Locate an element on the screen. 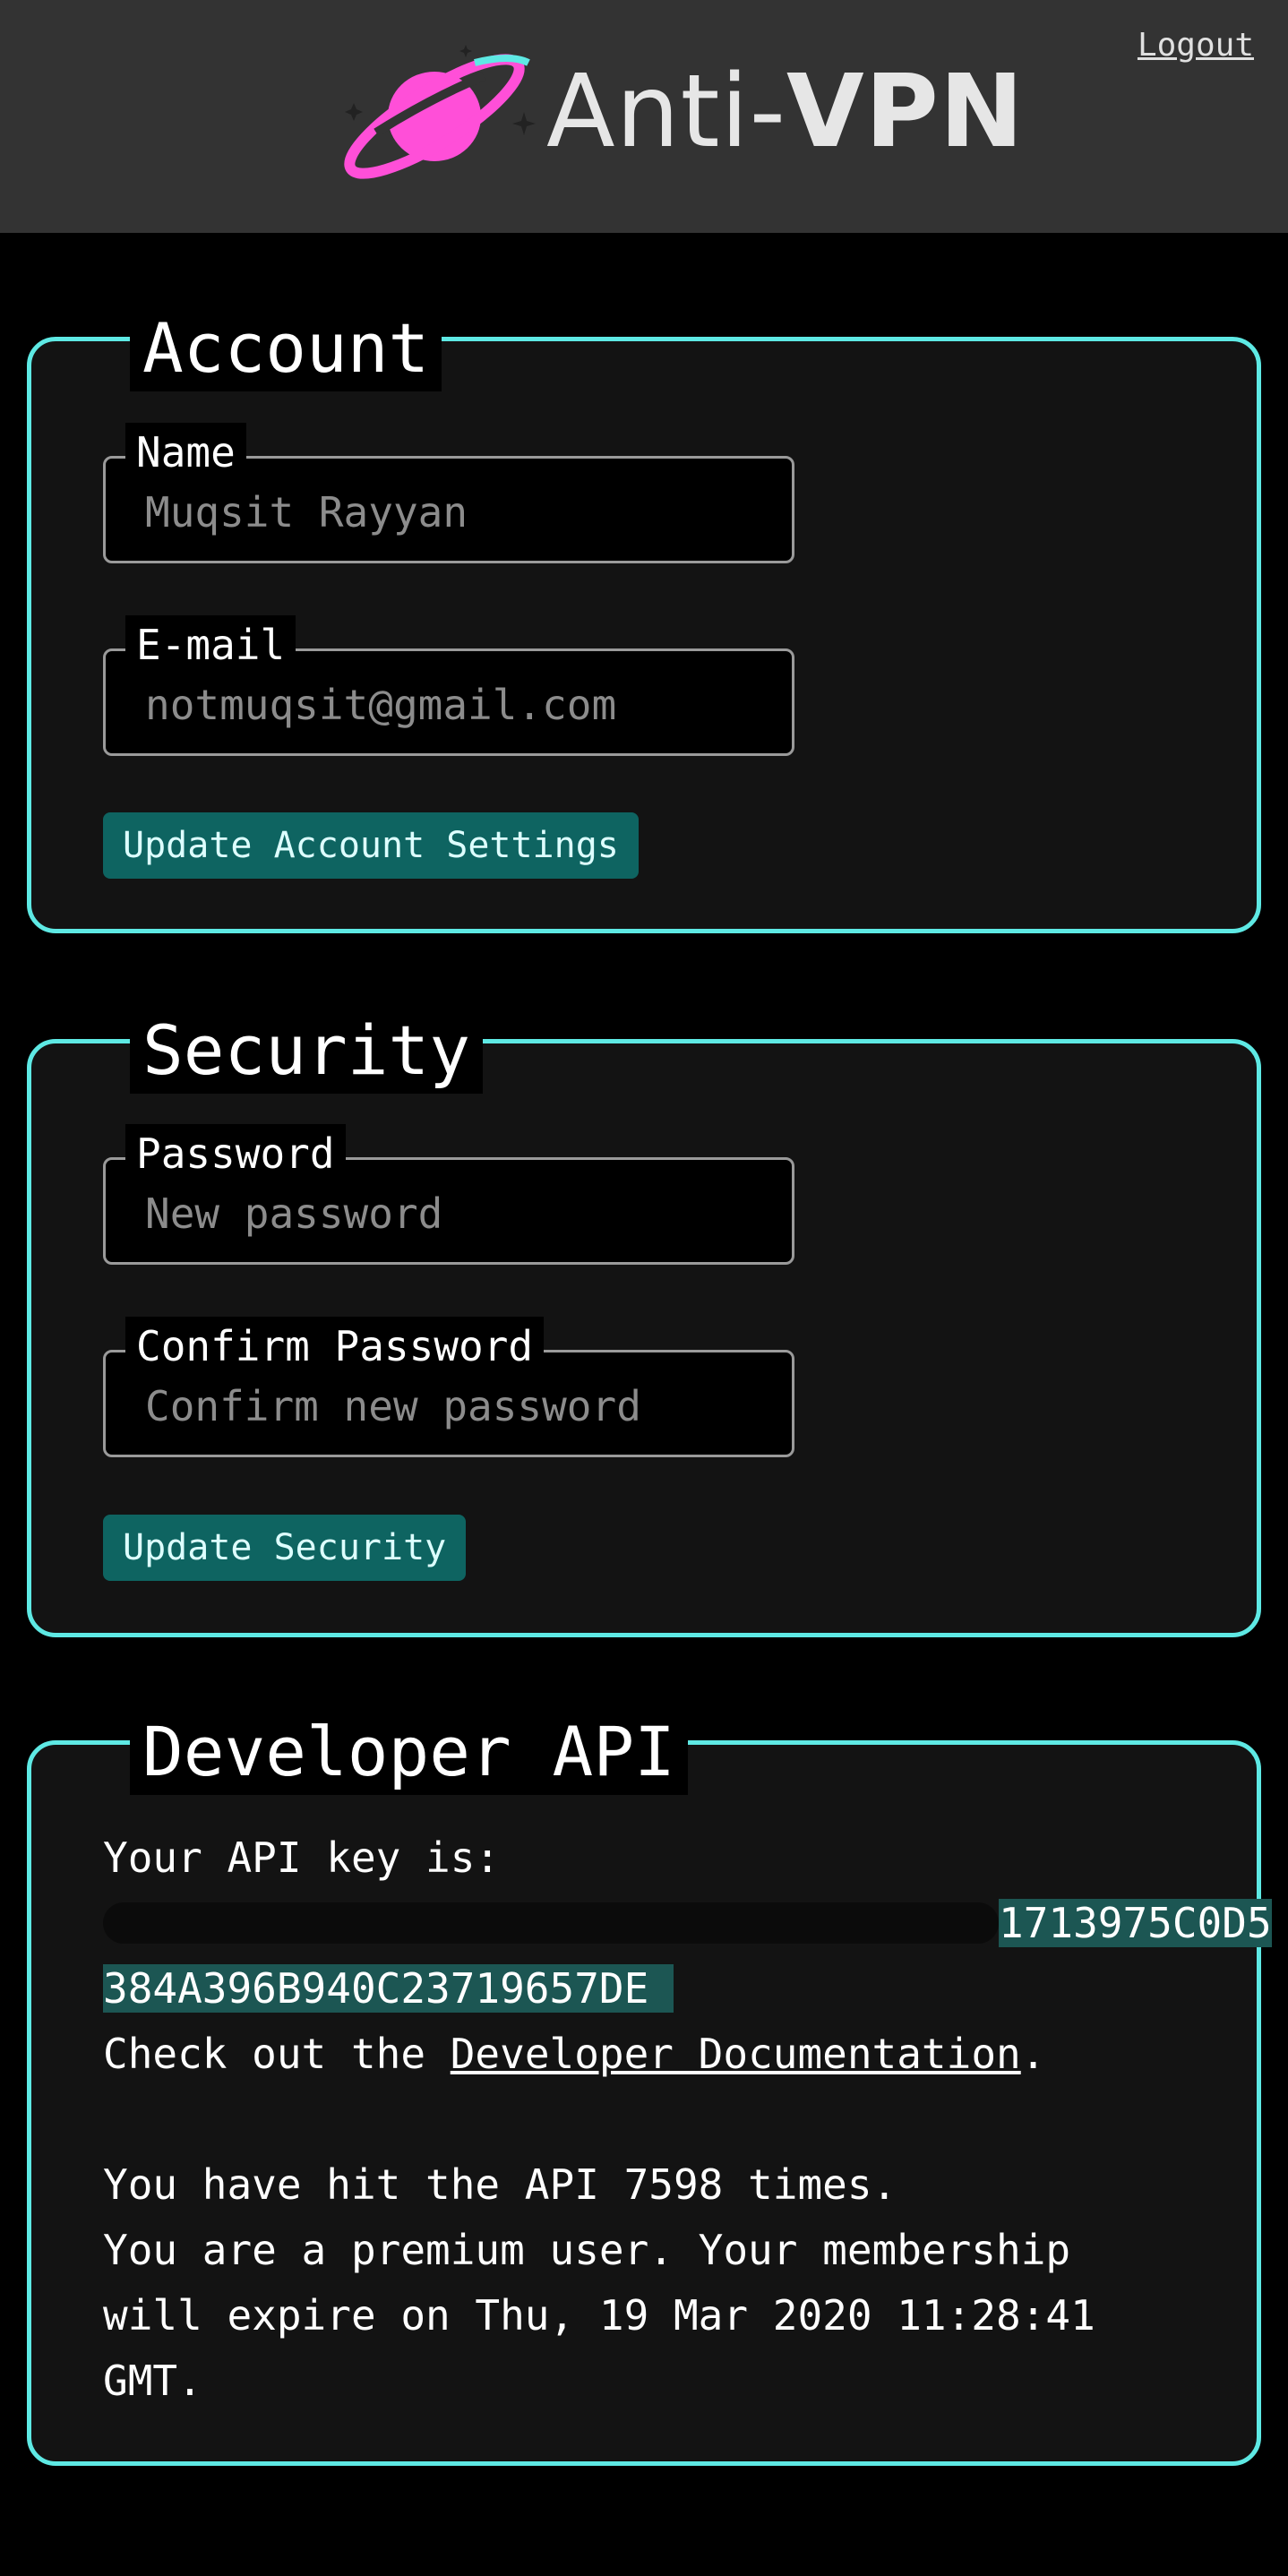 The width and height of the screenshot is (1288, 2576). api-key-part-2: 384A396B940C23719657DE is located at coordinates (376, 1988).